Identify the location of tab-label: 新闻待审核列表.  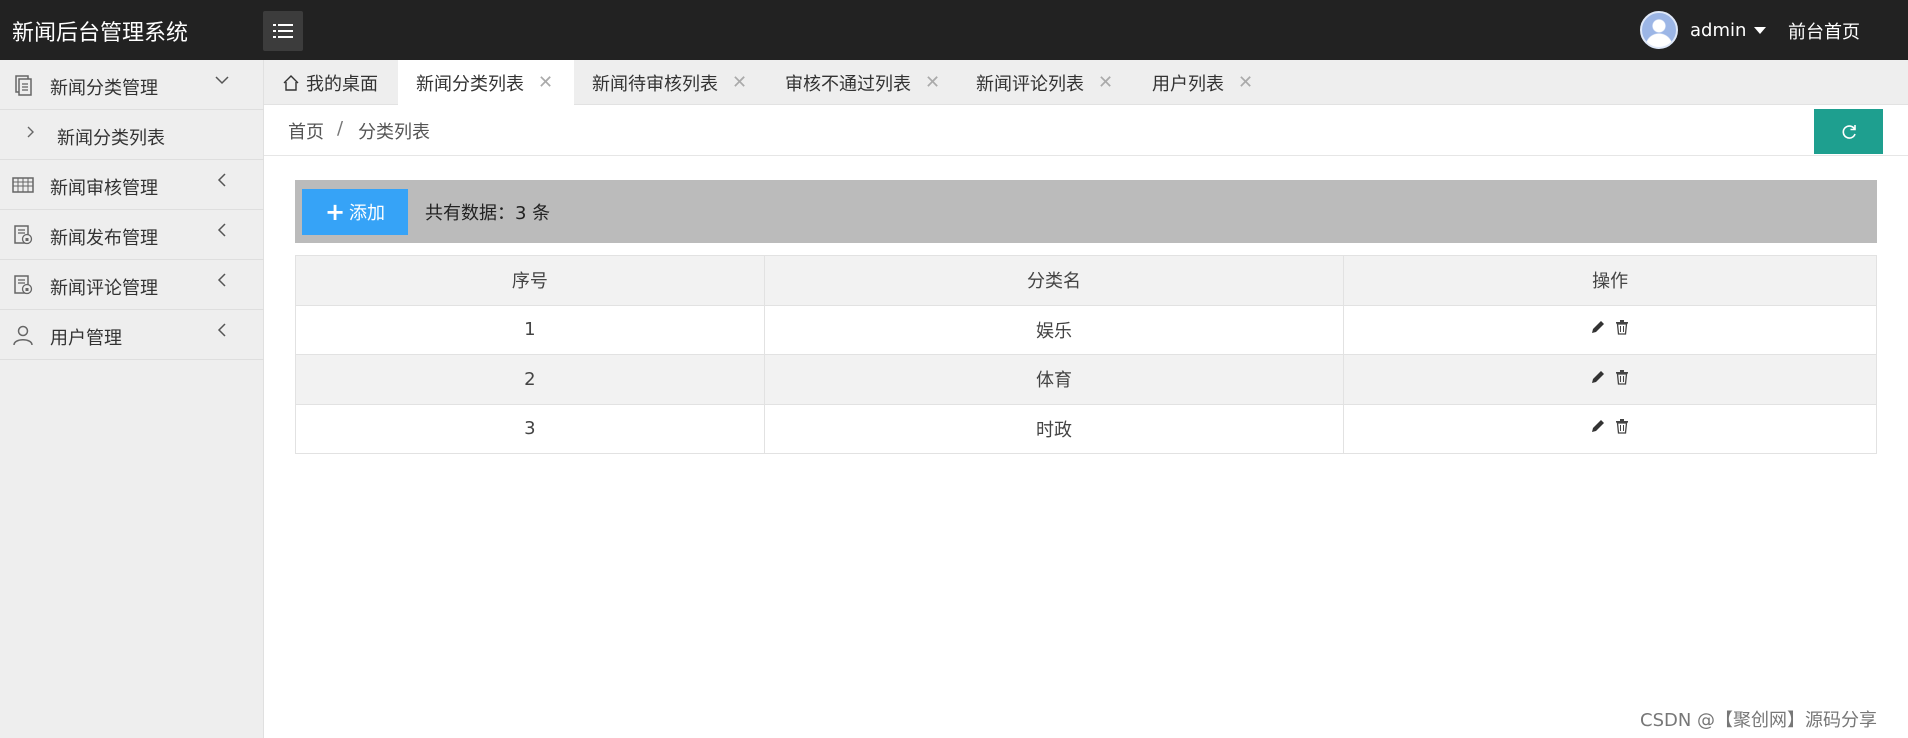
(655, 84).